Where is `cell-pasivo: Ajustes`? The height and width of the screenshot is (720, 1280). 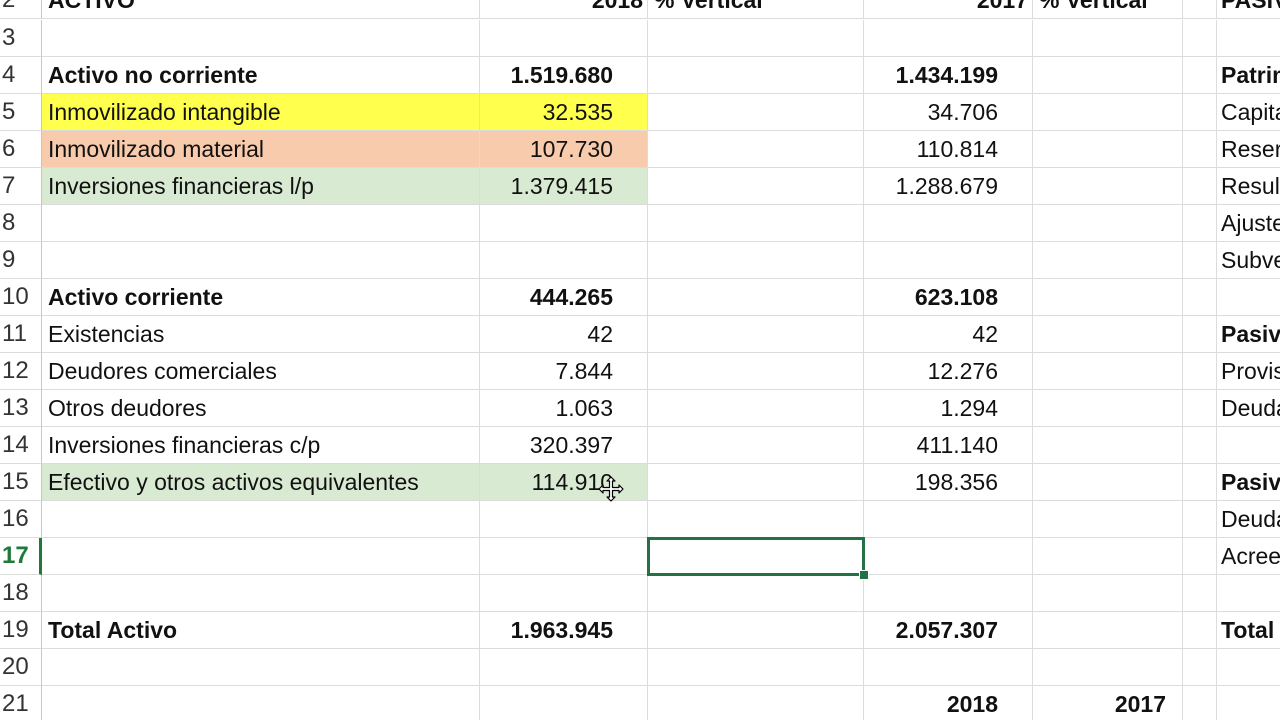
cell-pasivo: Ajustes is located at coordinates (1248, 223).